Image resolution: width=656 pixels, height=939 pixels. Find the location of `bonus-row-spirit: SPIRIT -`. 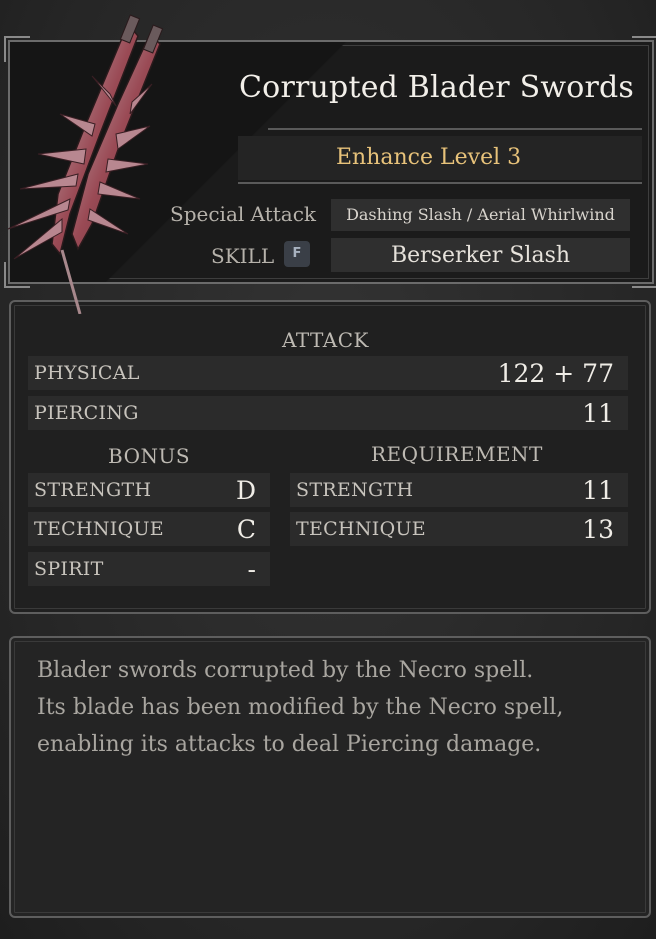

bonus-row-spirit: SPIRIT - is located at coordinates (149, 569).